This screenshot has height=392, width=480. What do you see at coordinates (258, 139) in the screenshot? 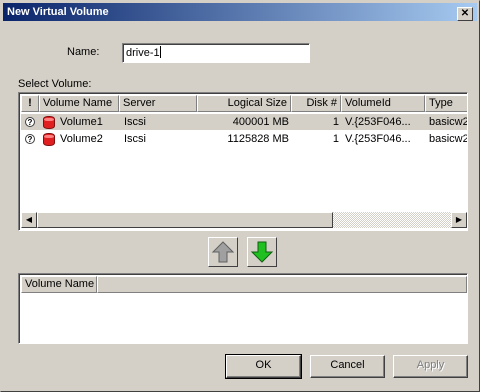
I see `cell-logical-size: 1125828 MB` at bounding box center [258, 139].